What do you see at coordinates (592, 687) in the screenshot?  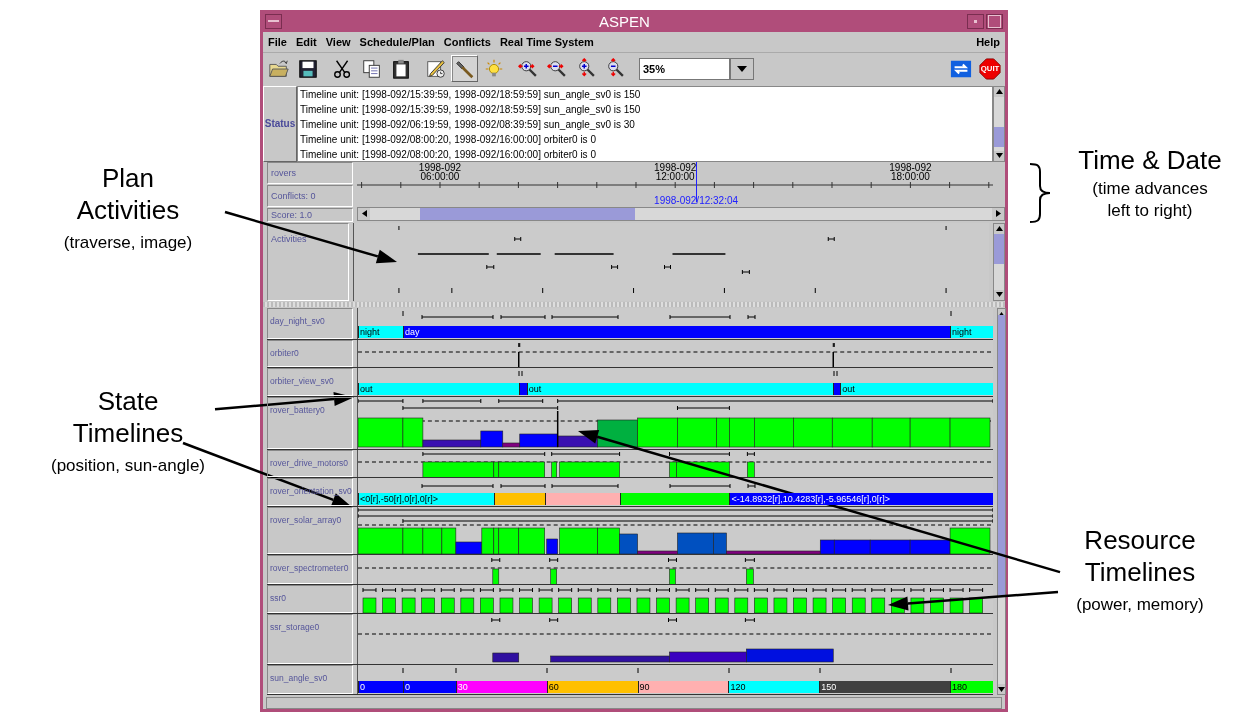 I see `state-segment: 60` at bounding box center [592, 687].